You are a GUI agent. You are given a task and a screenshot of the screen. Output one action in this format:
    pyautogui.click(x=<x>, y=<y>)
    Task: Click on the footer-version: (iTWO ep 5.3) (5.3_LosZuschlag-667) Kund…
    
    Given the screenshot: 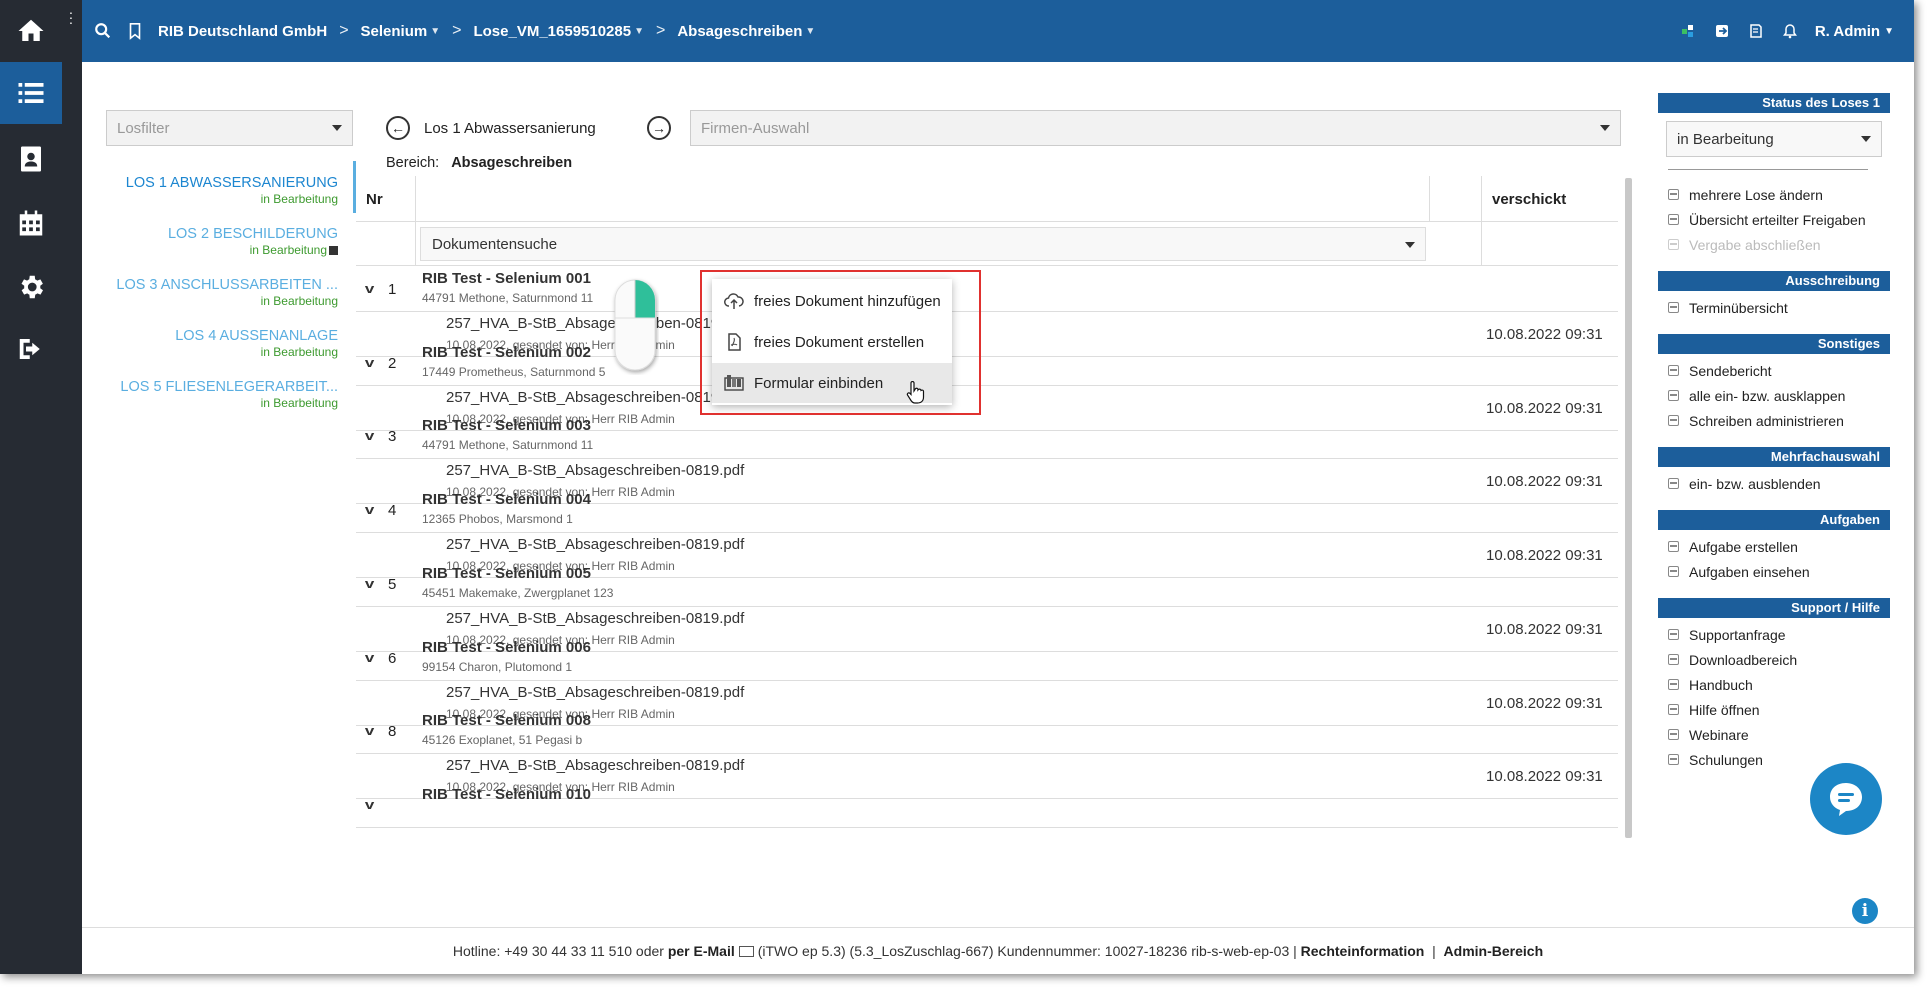 What is the action you would take?
    pyautogui.click(x=1027, y=951)
    